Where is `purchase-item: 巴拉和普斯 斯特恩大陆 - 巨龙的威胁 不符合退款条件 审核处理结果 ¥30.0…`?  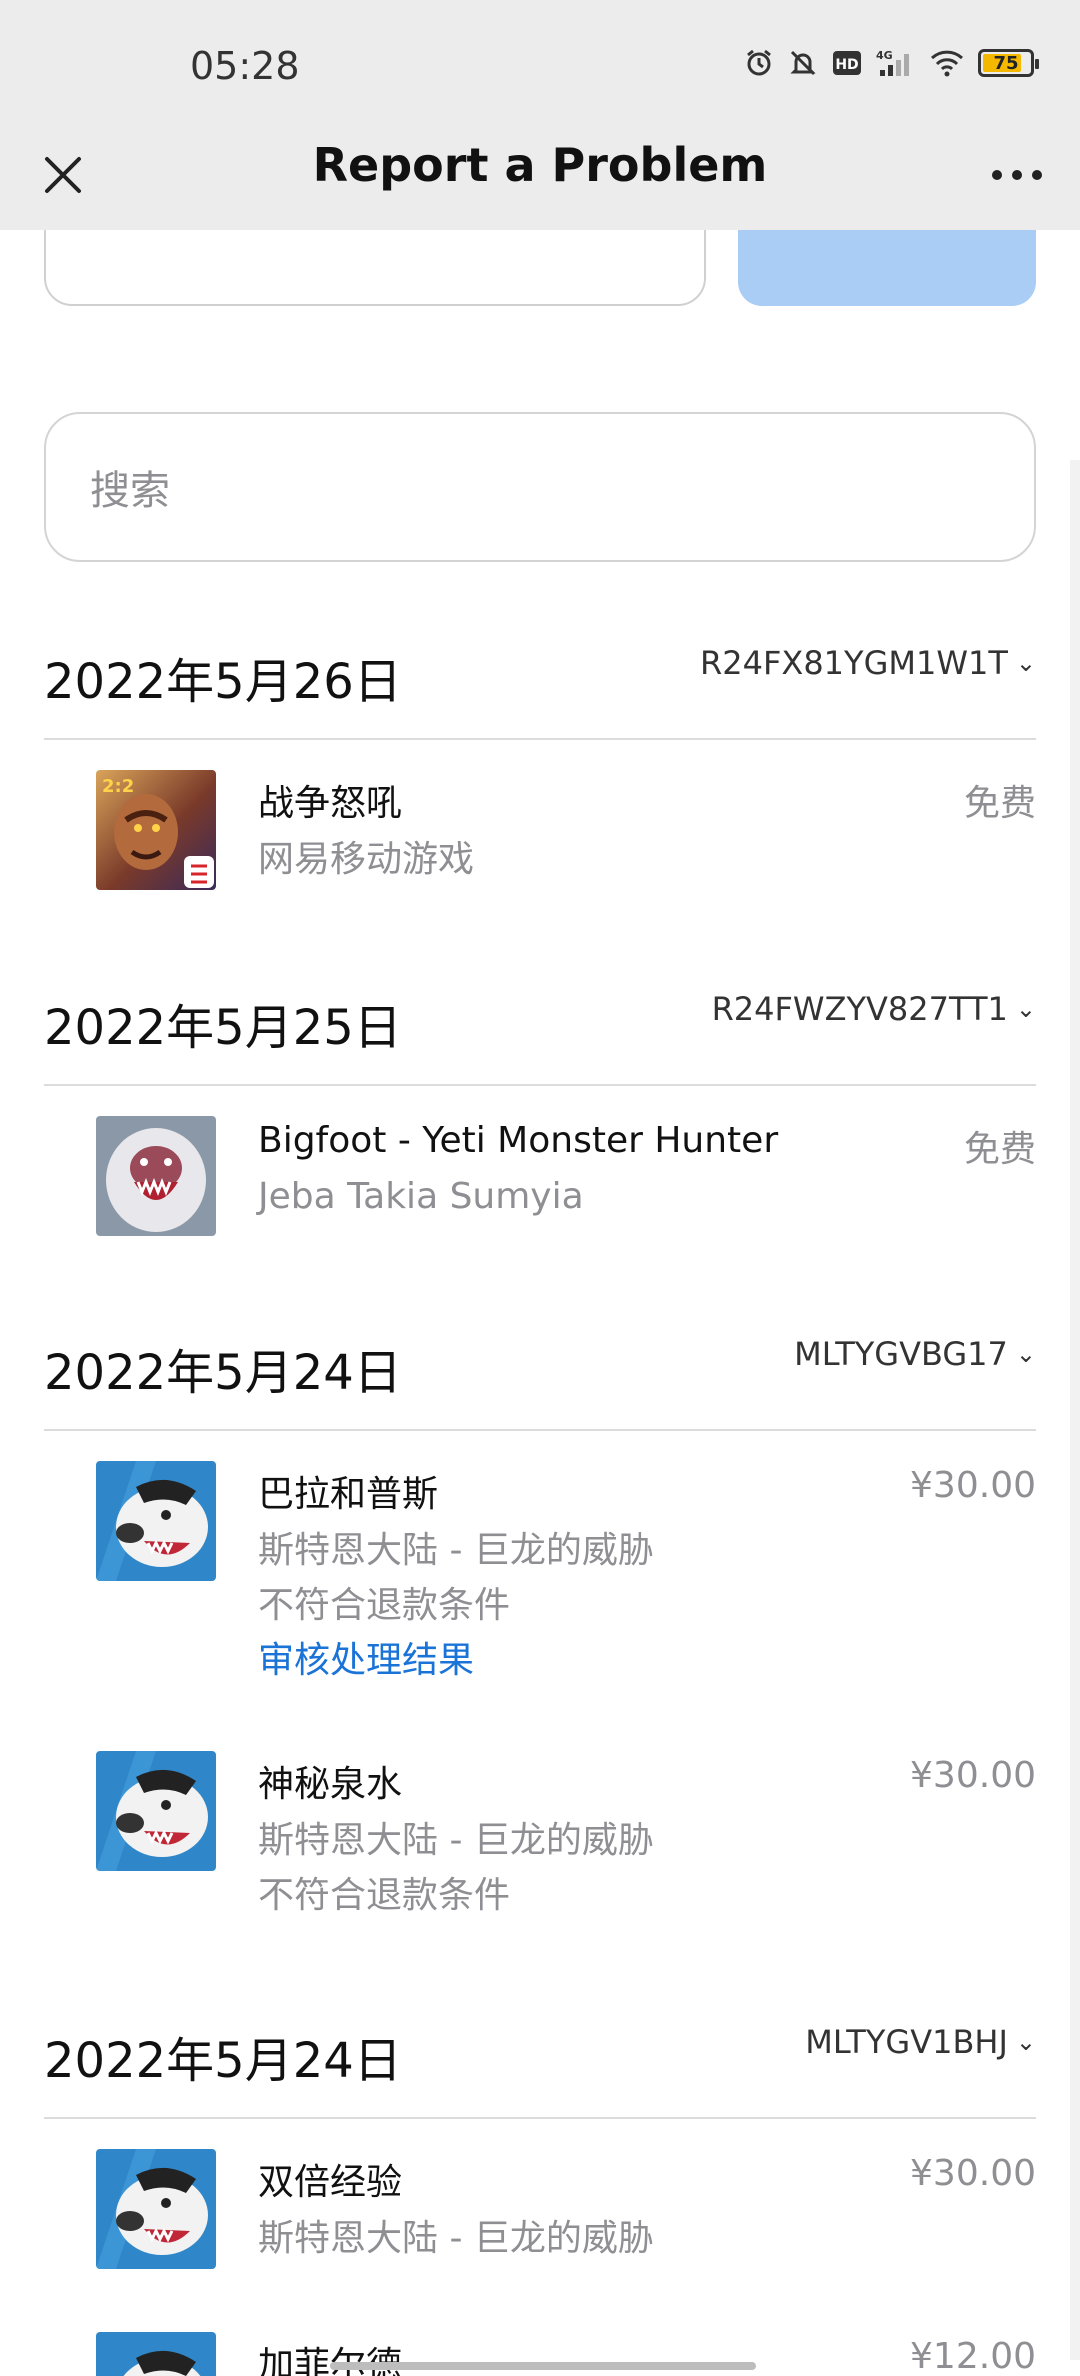
purchase-item: 巴拉和普斯 斯特恩大陆 - 巨龙的威胁 不符合退款条件 审核处理结果 ¥30.0… is located at coordinates (566, 1571).